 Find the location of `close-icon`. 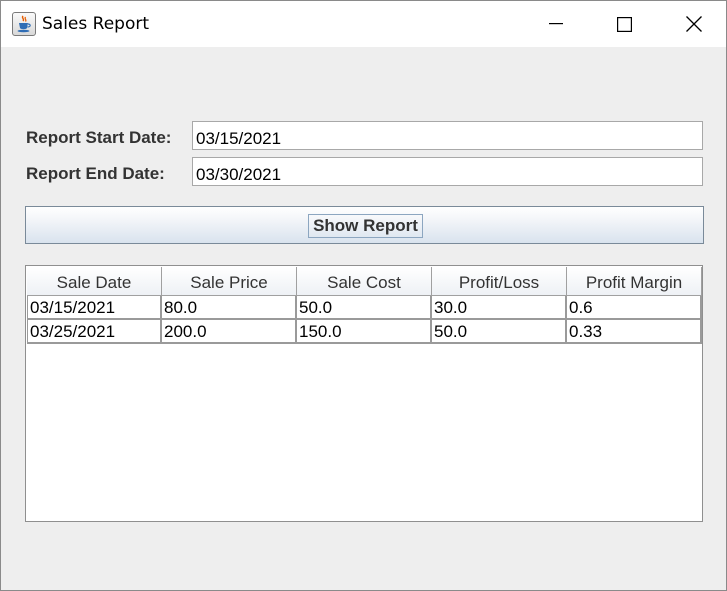

close-icon is located at coordinates (694, 24).